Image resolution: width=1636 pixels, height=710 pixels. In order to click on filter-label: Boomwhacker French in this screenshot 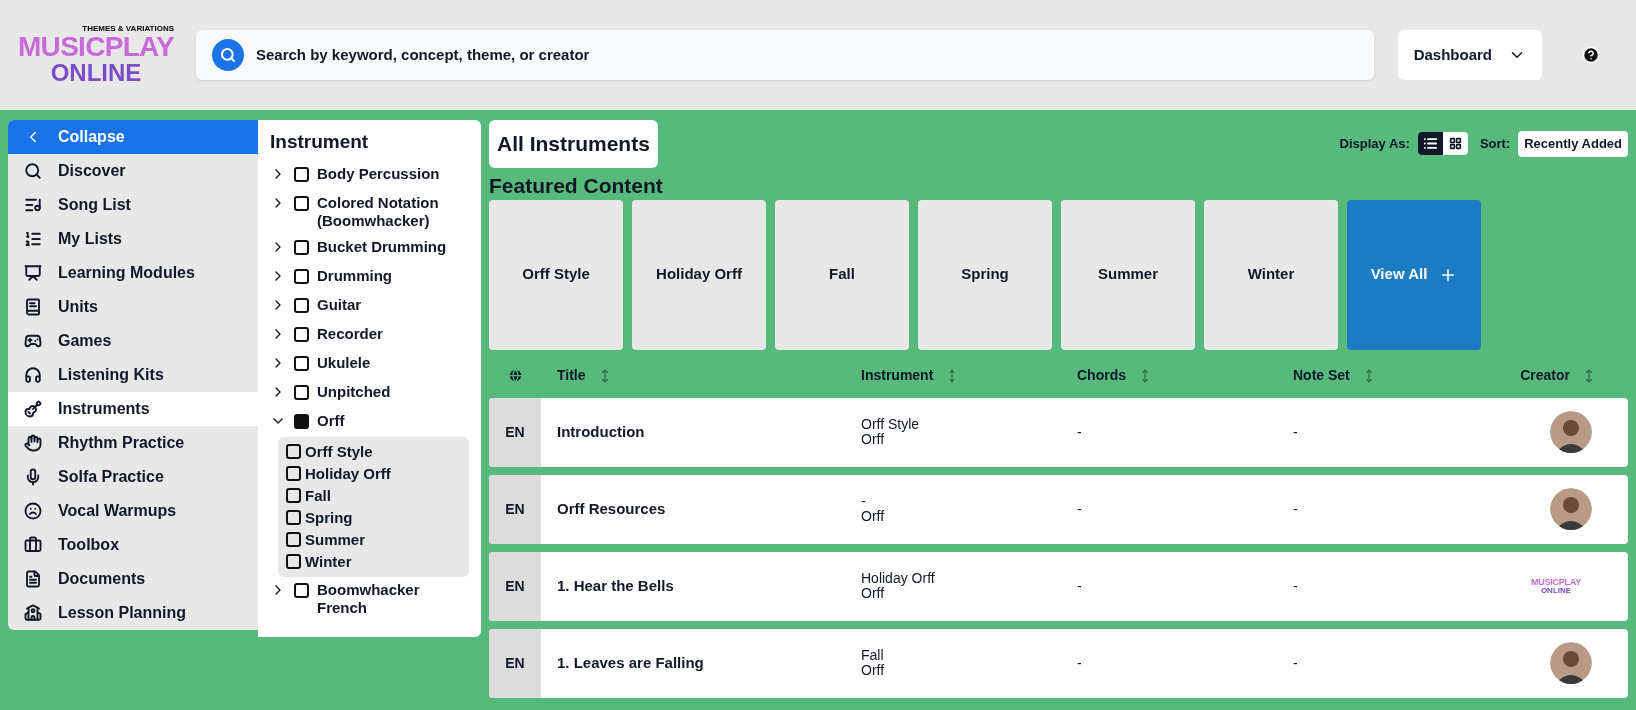, I will do `click(369, 598)`.